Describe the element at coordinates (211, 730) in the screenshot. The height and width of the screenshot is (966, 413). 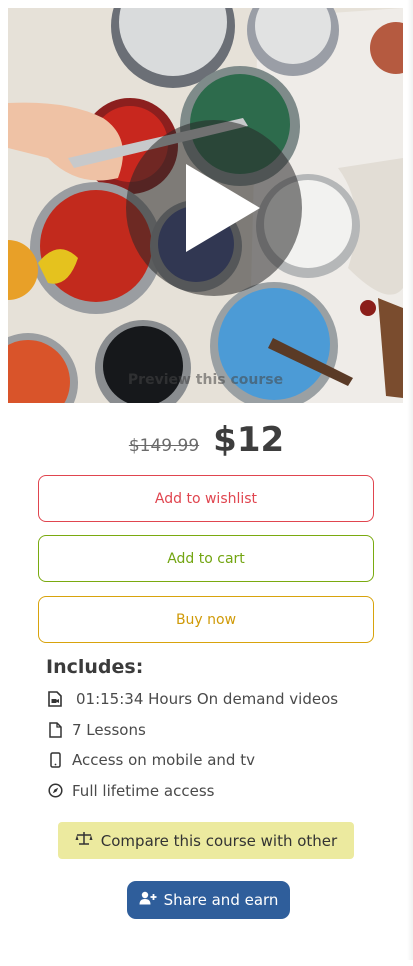
I see `list-item: 7 Lessons` at that location.